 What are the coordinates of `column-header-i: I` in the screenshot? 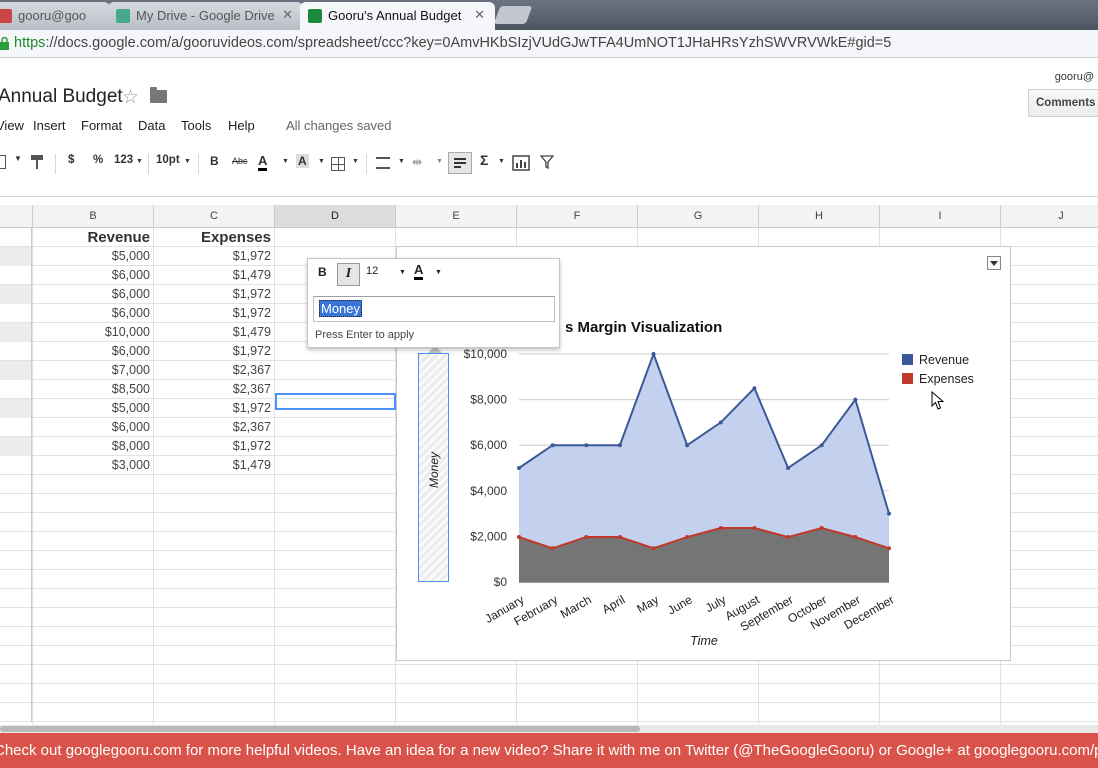 It's located at (940, 216).